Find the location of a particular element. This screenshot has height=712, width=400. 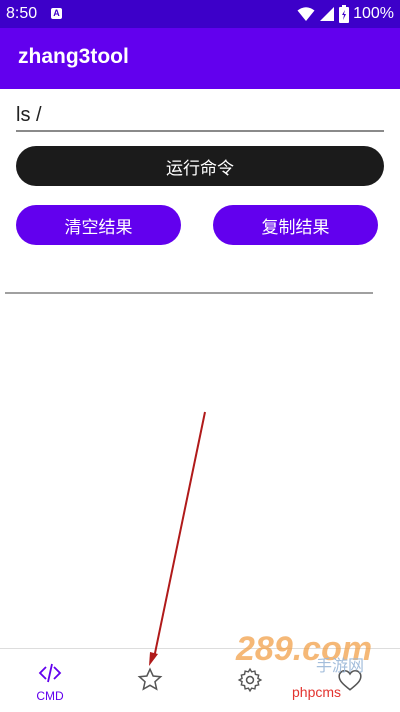

command-input is located at coordinates (200, 116).